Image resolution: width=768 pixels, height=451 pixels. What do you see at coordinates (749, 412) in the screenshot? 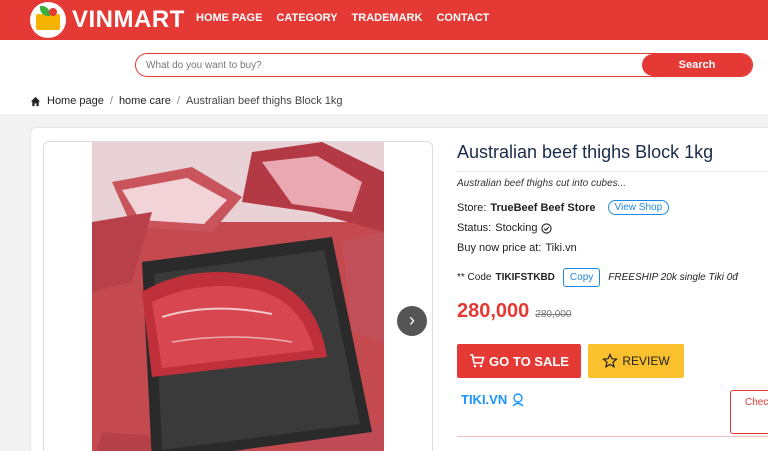
I see `check-button: Chec` at bounding box center [749, 412].